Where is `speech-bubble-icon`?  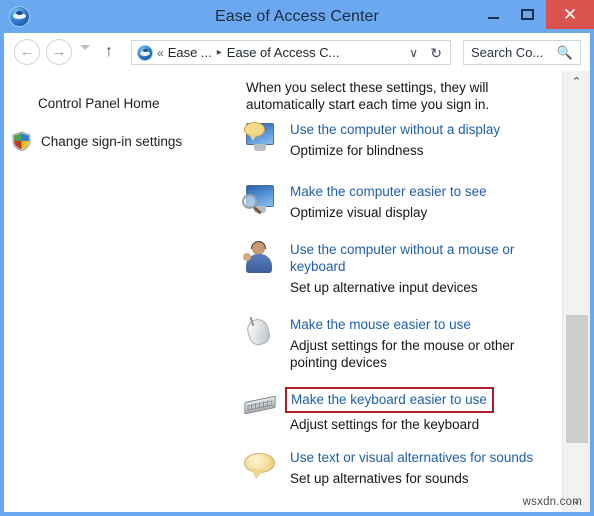
speech-bubble-icon is located at coordinates (261, 466).